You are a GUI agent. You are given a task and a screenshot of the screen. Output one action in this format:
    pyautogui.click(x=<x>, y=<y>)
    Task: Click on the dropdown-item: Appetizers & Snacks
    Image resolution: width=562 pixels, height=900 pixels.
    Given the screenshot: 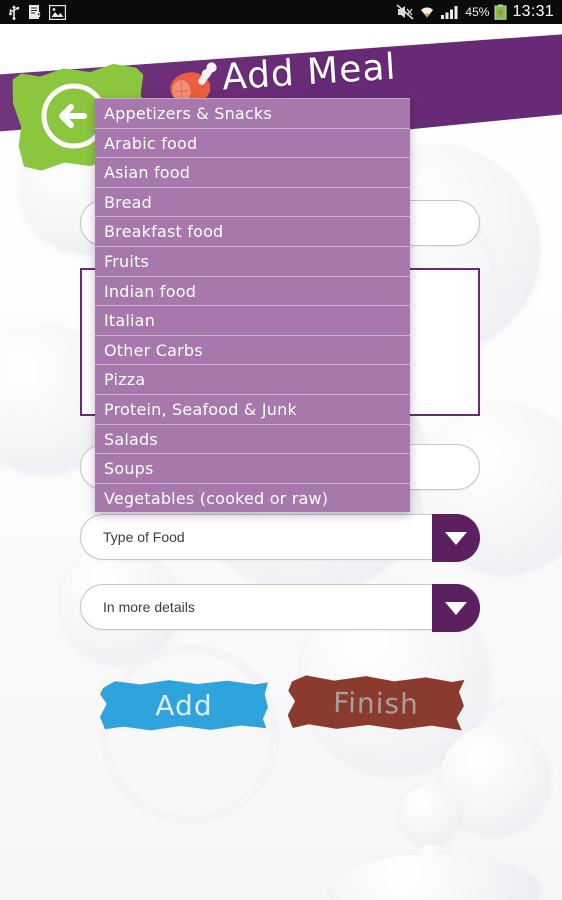 What is the action you would take?
    pyautogui.click(x=252, y=113)
    